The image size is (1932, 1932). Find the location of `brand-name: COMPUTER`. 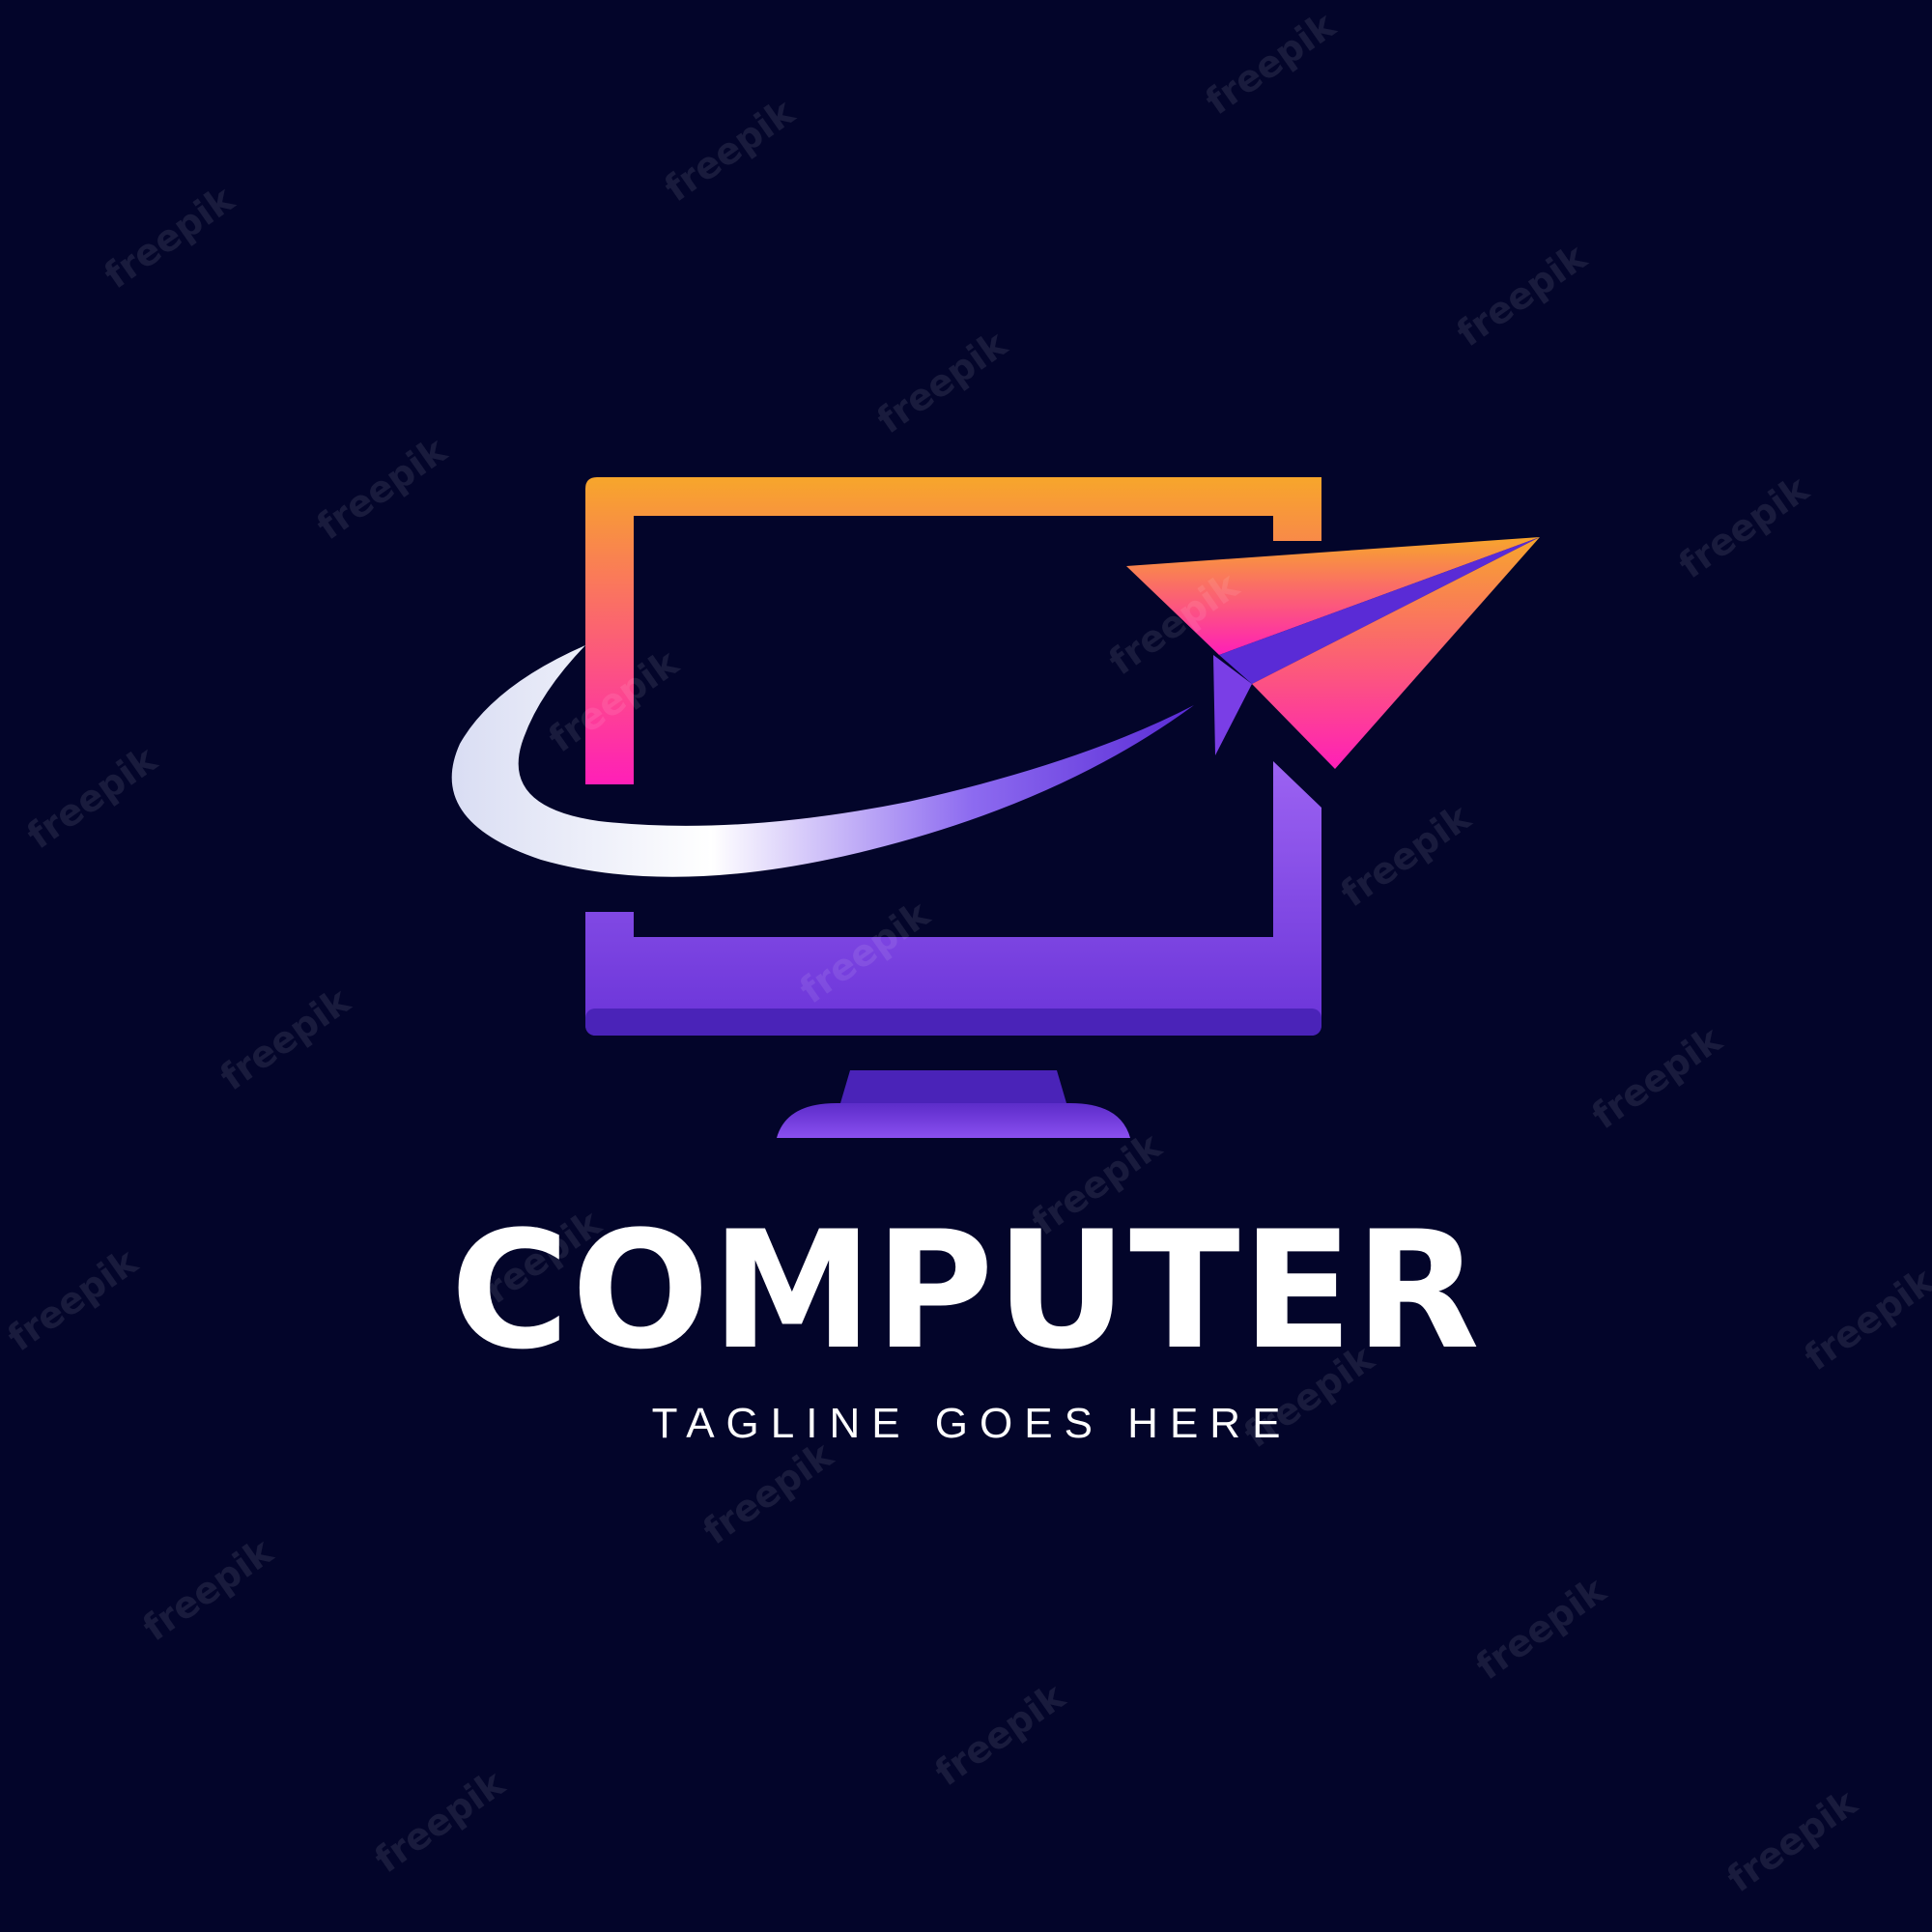

brand-name: COMPUTER is located at coordinates (966, 1290).